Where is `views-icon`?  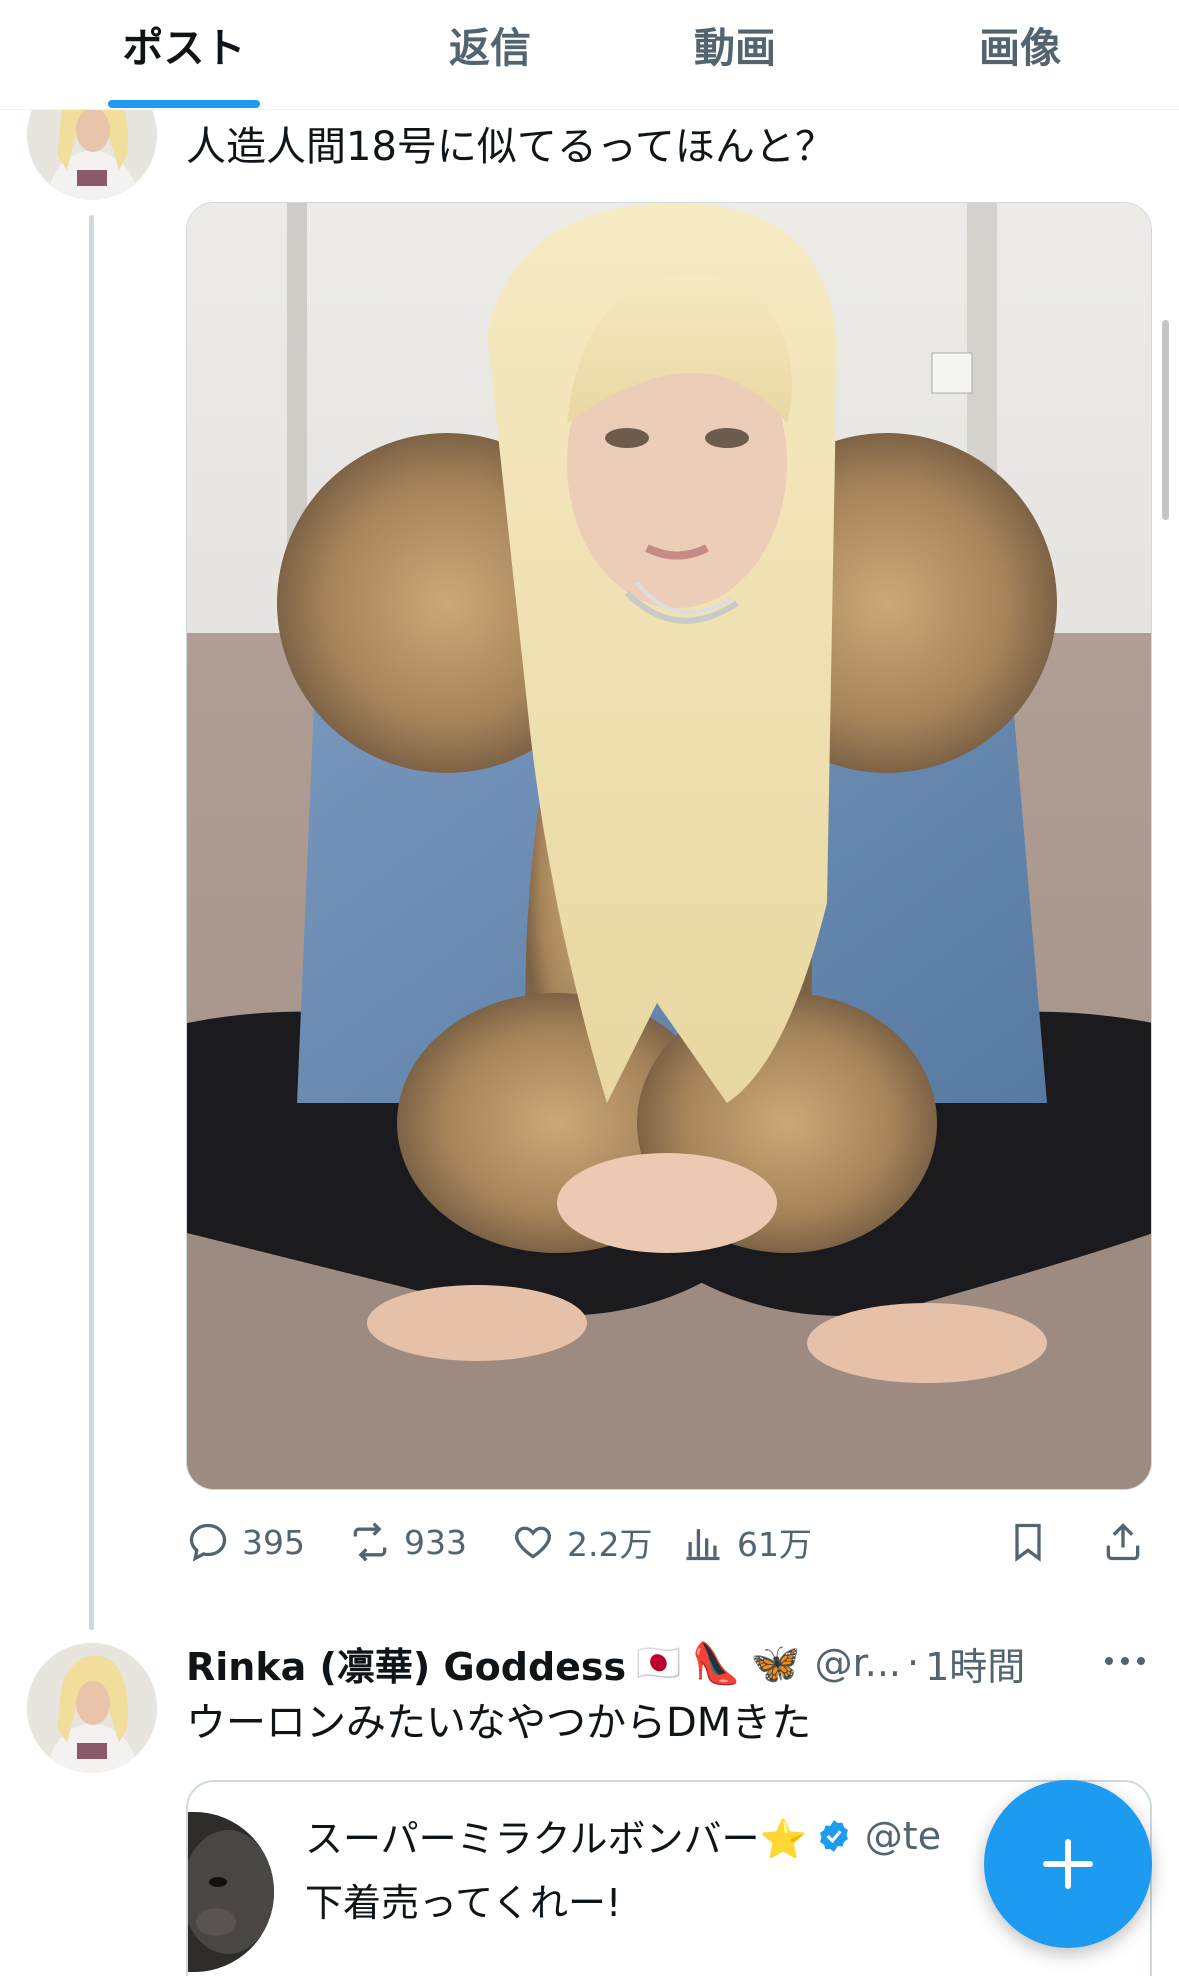
views-icon is located at coordinates (703, 1545).